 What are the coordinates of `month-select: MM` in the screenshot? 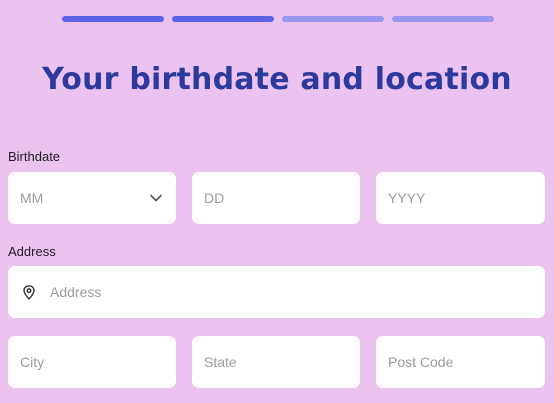 It's located at (92, 198).